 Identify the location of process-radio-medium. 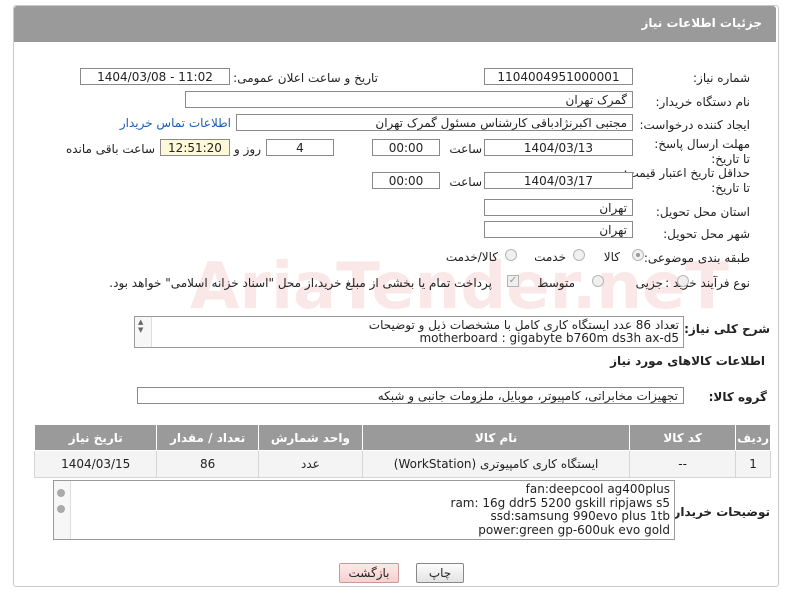
(598, 281).